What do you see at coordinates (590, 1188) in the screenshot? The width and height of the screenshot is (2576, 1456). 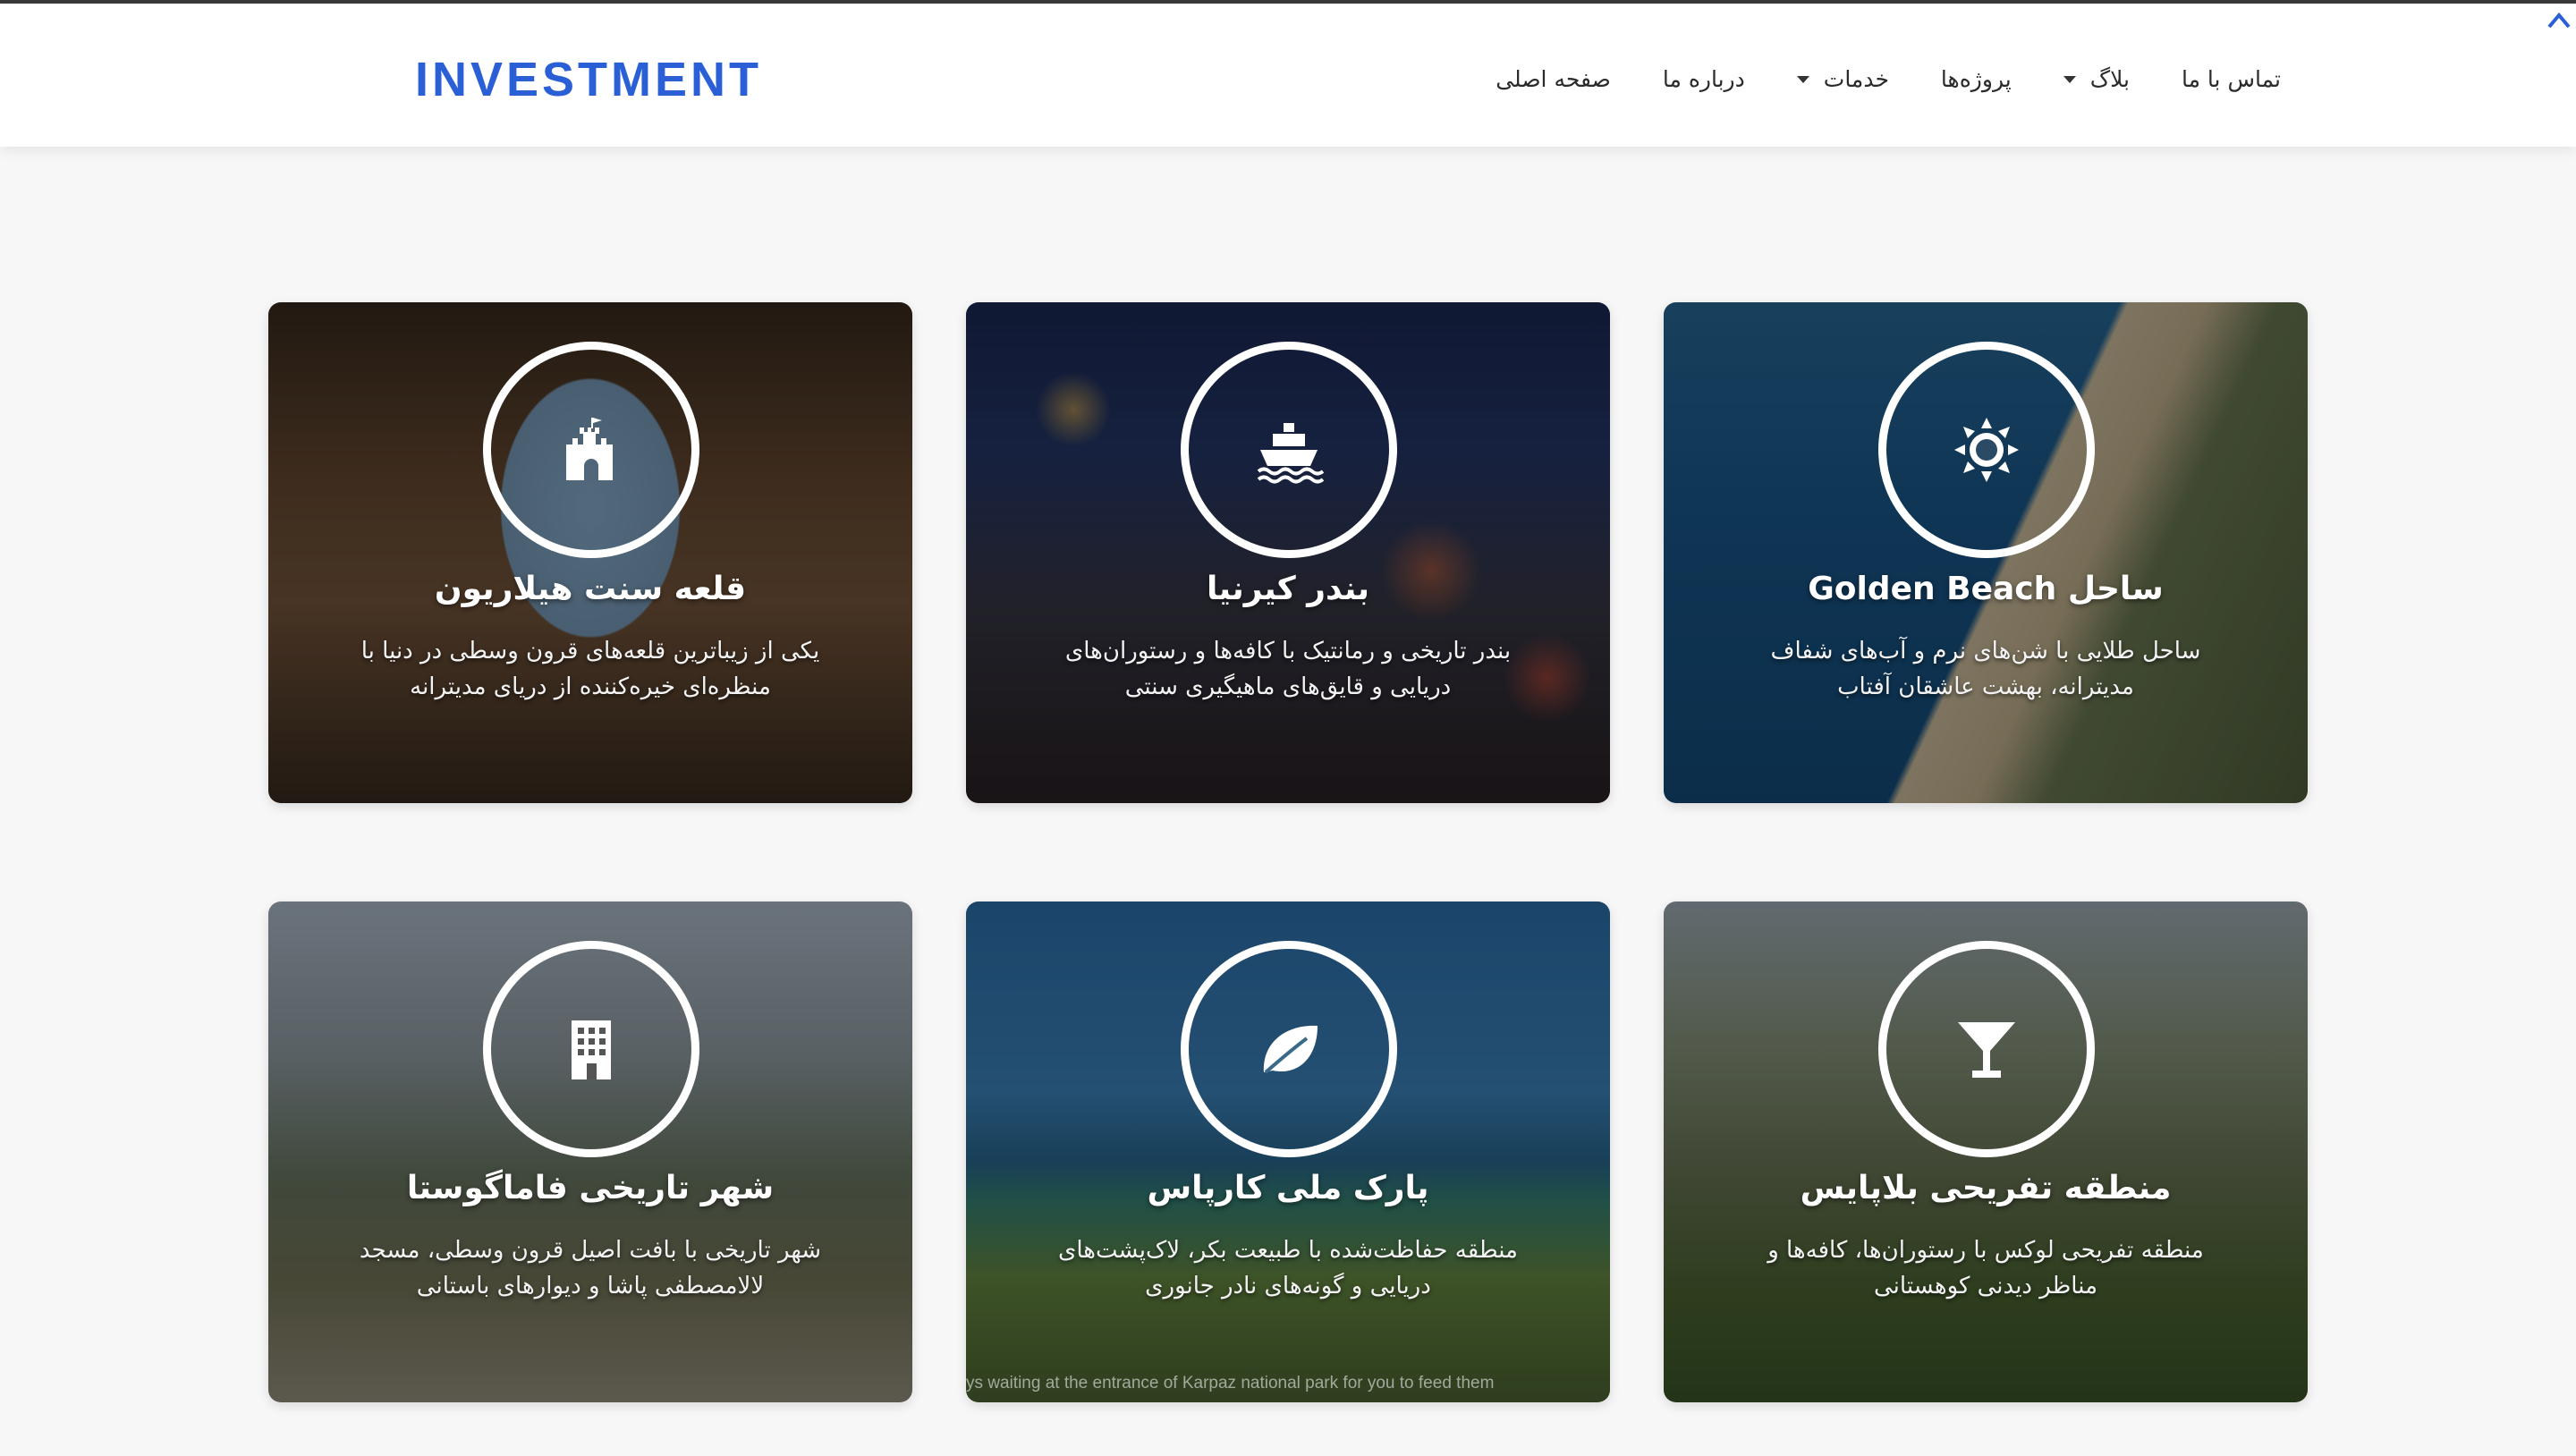 I see `card-title: شهر تاریخی فاماگوستا` at bounding box center [590, 1188].